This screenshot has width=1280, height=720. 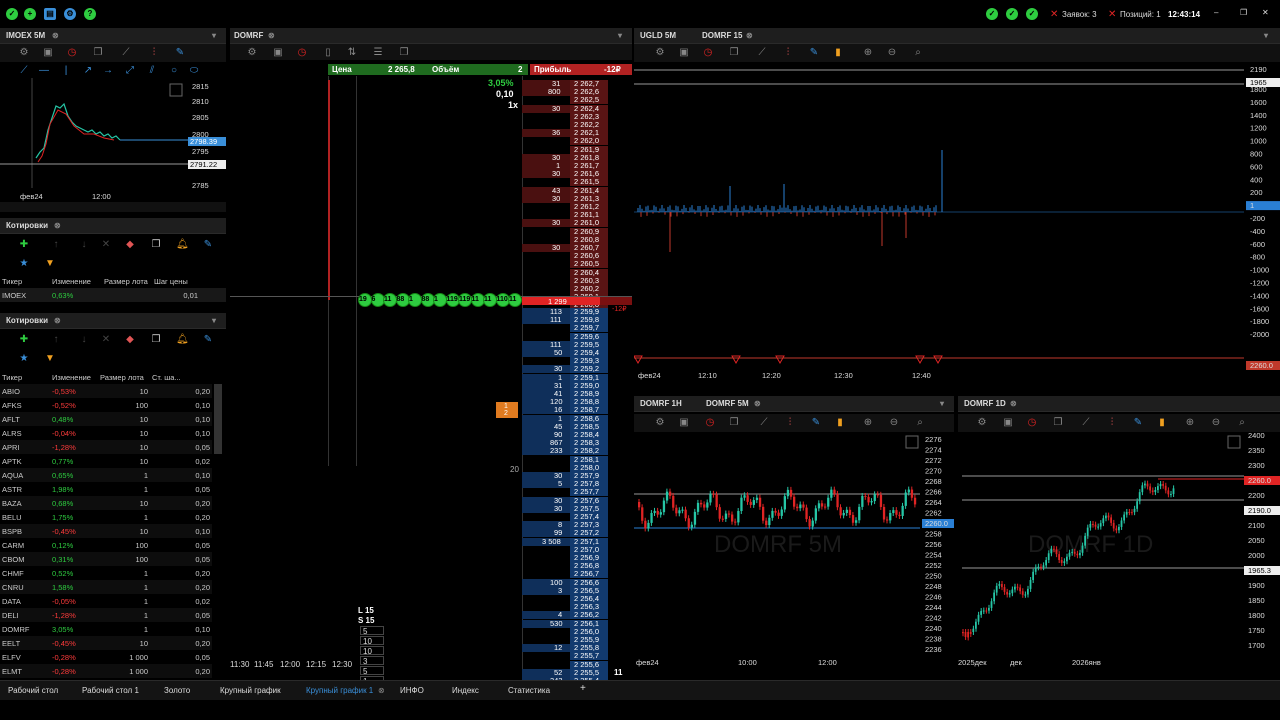 I want to click on table-row: CHMF 0,52% 1 0,20, so click(x=106, y=573).